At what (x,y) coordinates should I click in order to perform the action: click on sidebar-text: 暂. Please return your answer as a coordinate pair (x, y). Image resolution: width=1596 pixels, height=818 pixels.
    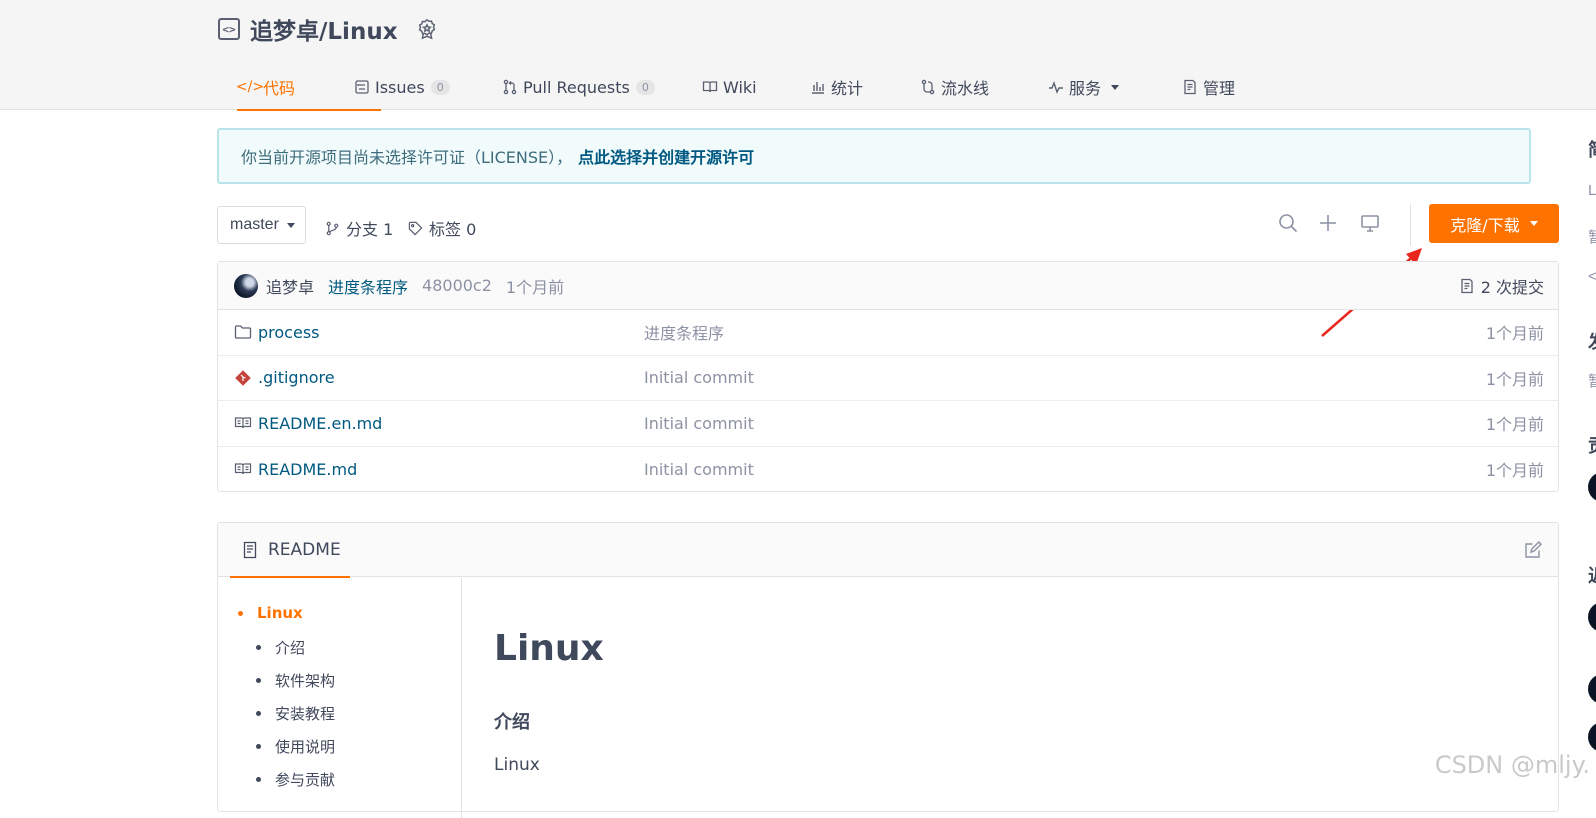
    Looking at the image, I should click on (1592, 380).